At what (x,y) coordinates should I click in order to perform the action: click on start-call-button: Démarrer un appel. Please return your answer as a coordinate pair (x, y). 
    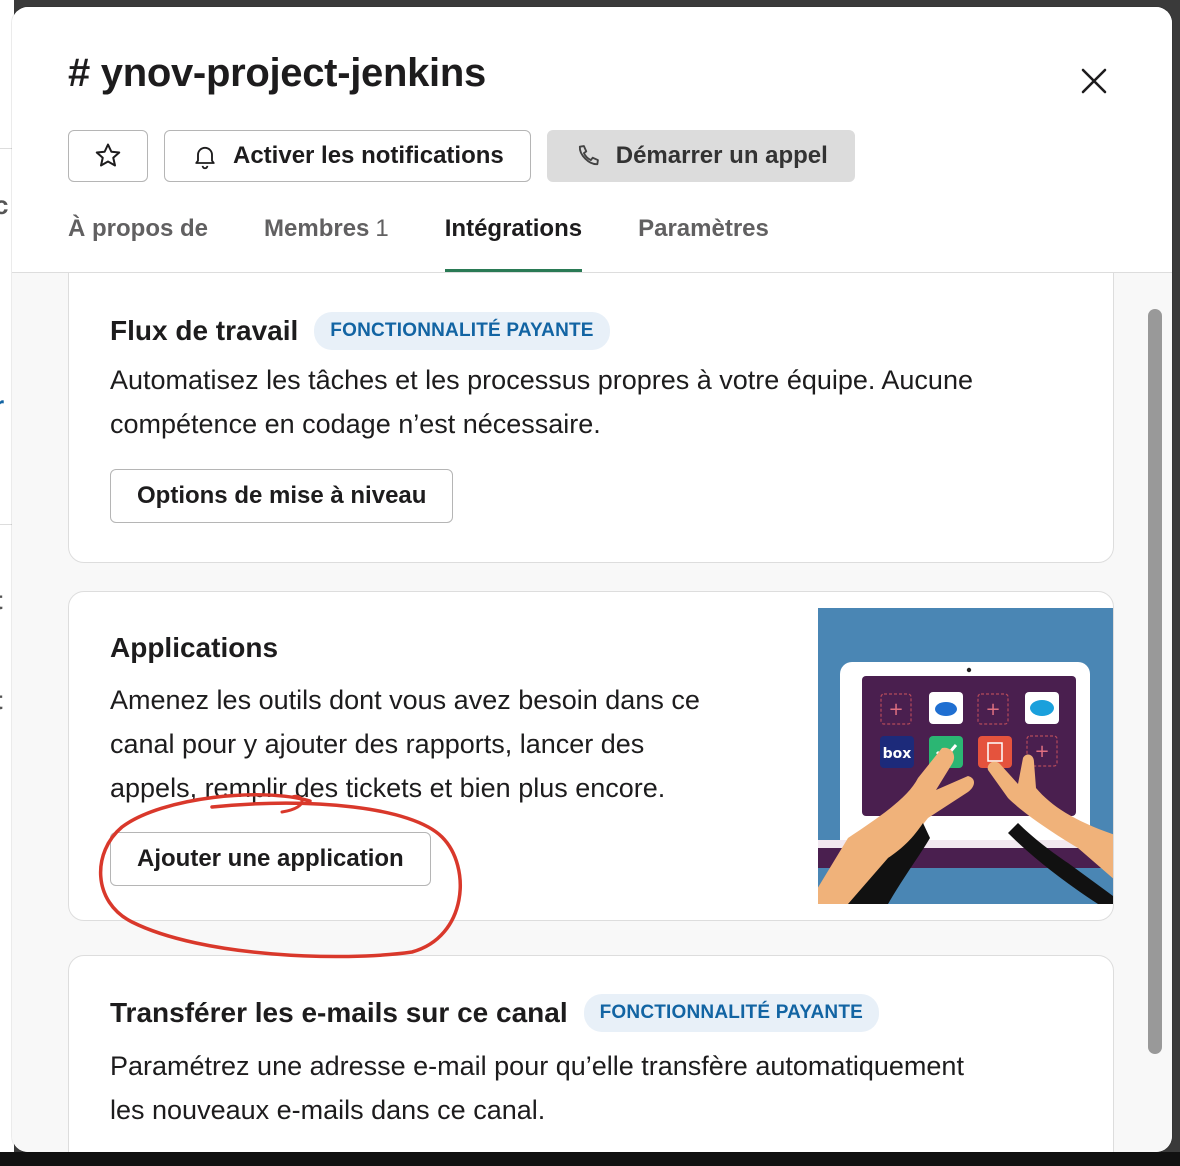
    Looking at the image, I should click on (700, 156).